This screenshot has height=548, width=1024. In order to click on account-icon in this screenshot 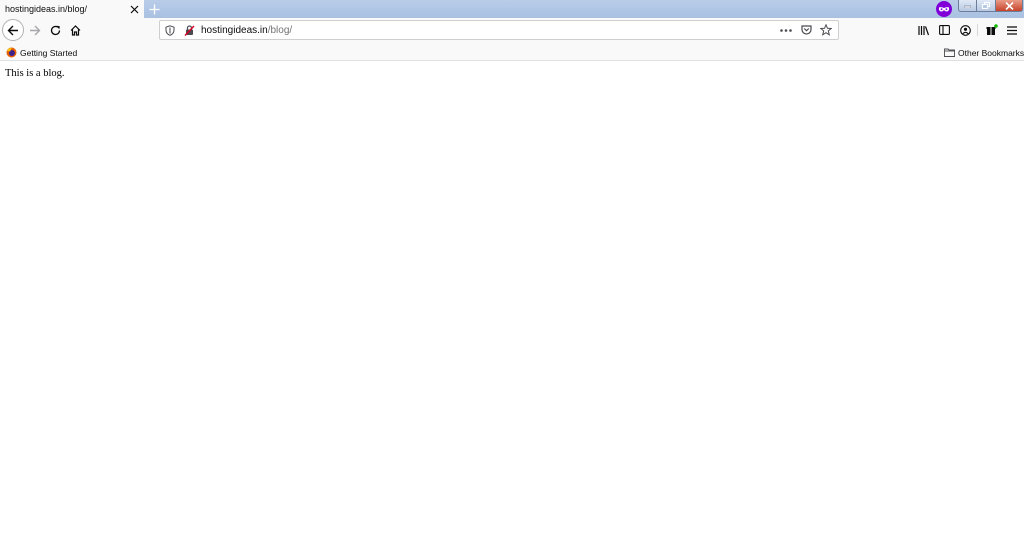, I will do `click(965, 30)`.